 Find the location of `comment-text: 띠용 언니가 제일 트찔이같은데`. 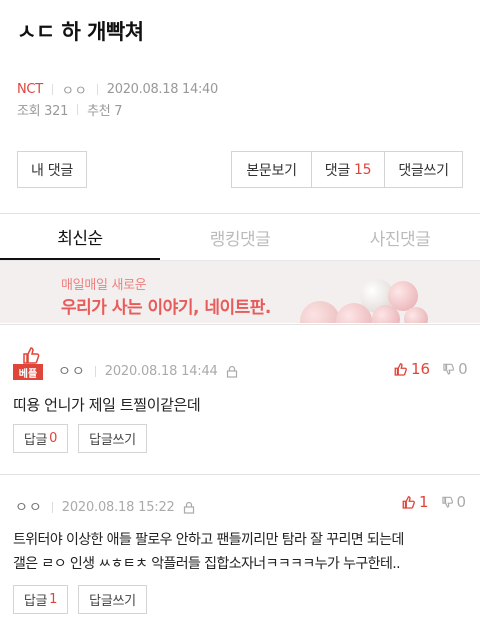

comment-text: 띠용 언니가 제일 트찔이같은데 is located at coordinates (107, 405).